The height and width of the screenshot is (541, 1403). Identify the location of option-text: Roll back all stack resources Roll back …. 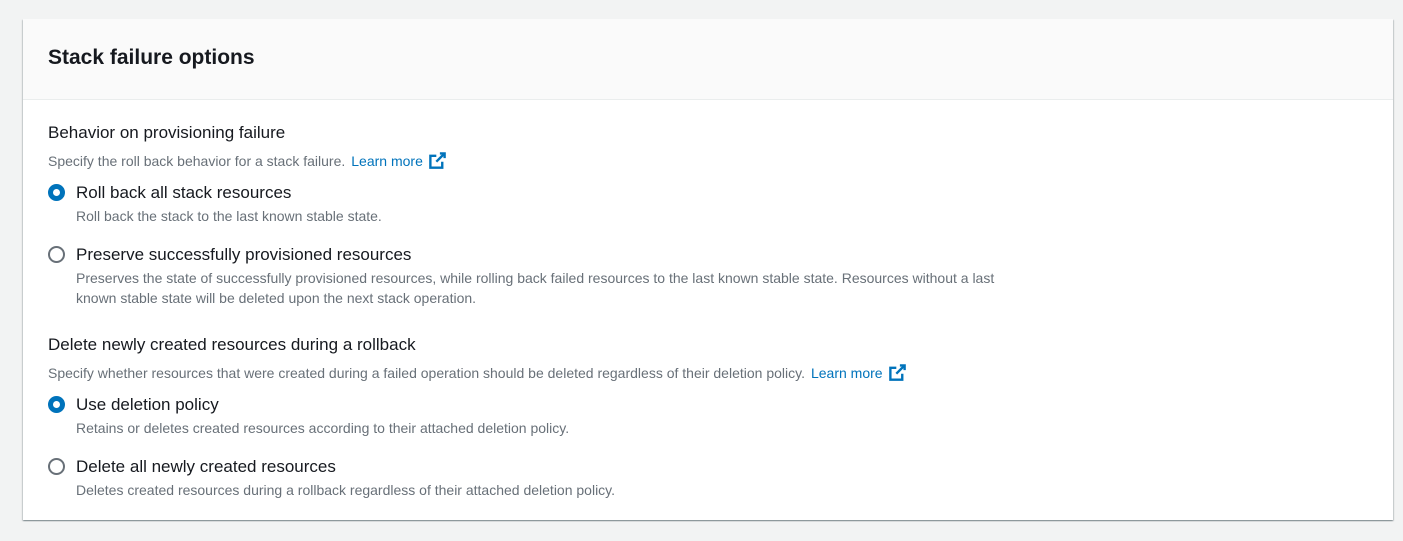
(229, 204).